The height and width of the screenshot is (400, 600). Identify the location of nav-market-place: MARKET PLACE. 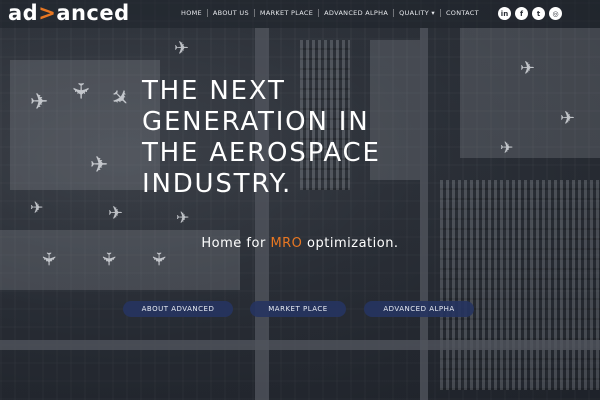
(287, 13).